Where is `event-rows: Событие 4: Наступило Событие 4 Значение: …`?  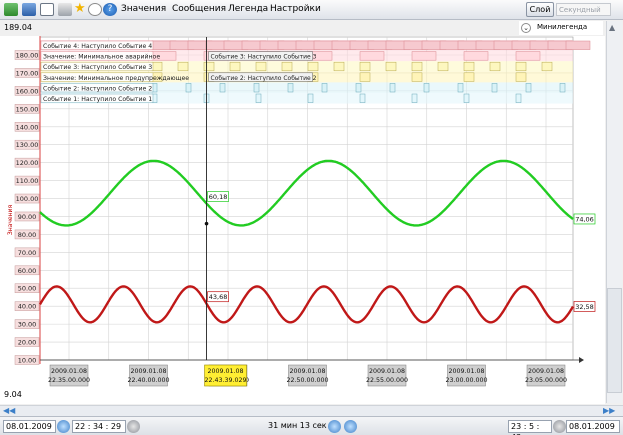 event-rows: Событие 4: Наступило Событие 4 Значение: … is located at coordinates (315, 72).